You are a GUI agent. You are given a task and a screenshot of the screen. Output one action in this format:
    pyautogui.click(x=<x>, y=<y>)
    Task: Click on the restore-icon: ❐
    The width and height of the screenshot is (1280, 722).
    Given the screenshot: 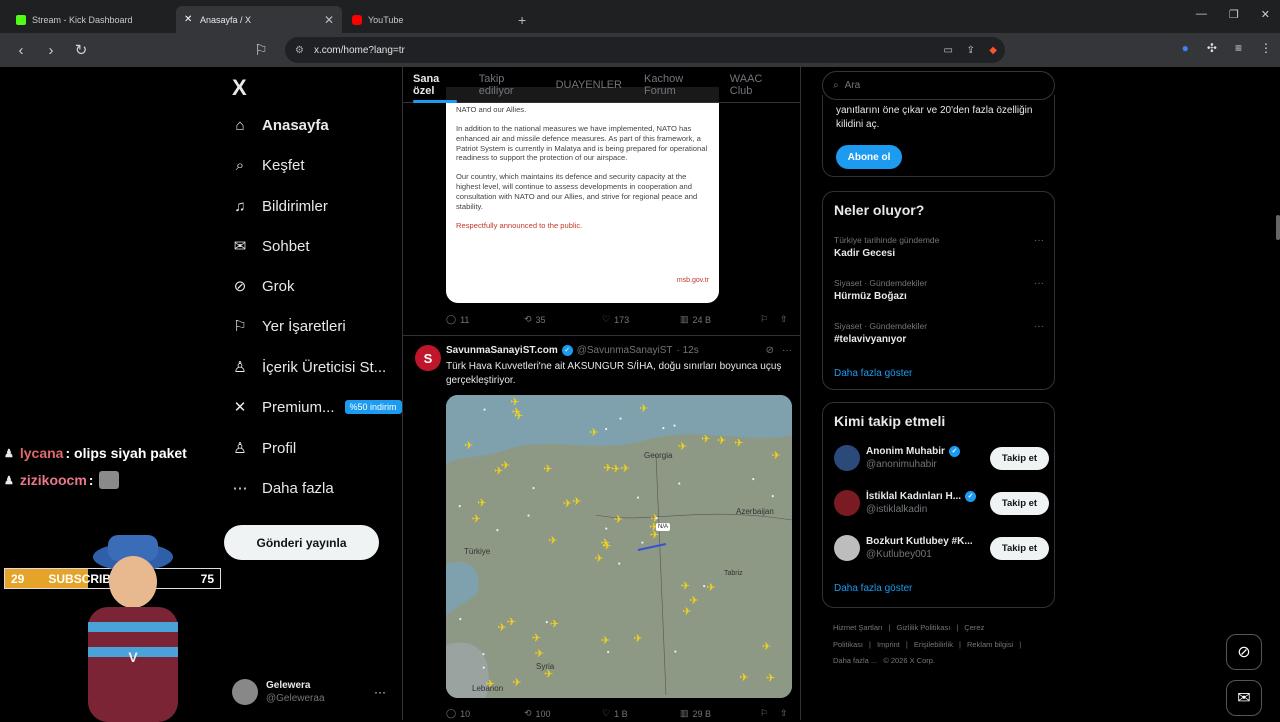 What is the action you would take?
    pyautogui.click(x=1234, y=14)
    